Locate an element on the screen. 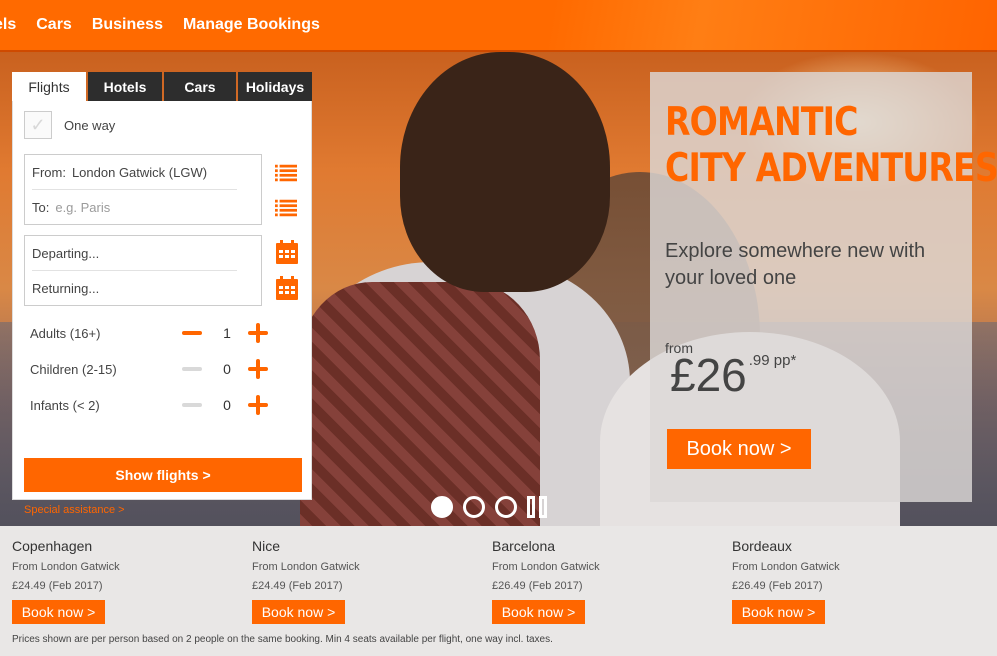 This screenshot has height=656, width=997. tab-holidays: Holidays is located at coordinates (275, 86).